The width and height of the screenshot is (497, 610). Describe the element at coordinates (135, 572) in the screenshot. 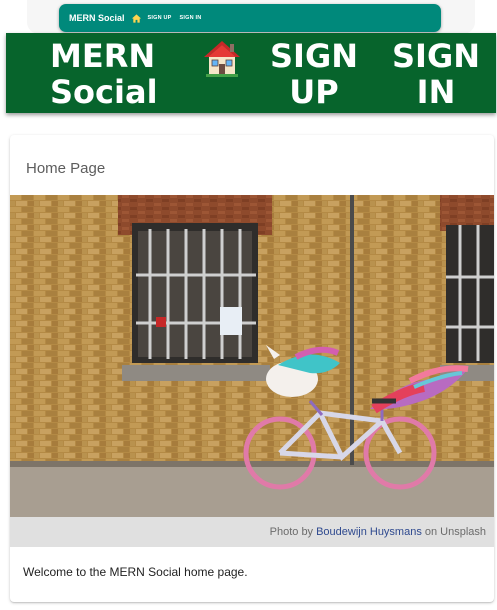

I see `welcome-text: Welcome to the MERN Social home page.` at that location.